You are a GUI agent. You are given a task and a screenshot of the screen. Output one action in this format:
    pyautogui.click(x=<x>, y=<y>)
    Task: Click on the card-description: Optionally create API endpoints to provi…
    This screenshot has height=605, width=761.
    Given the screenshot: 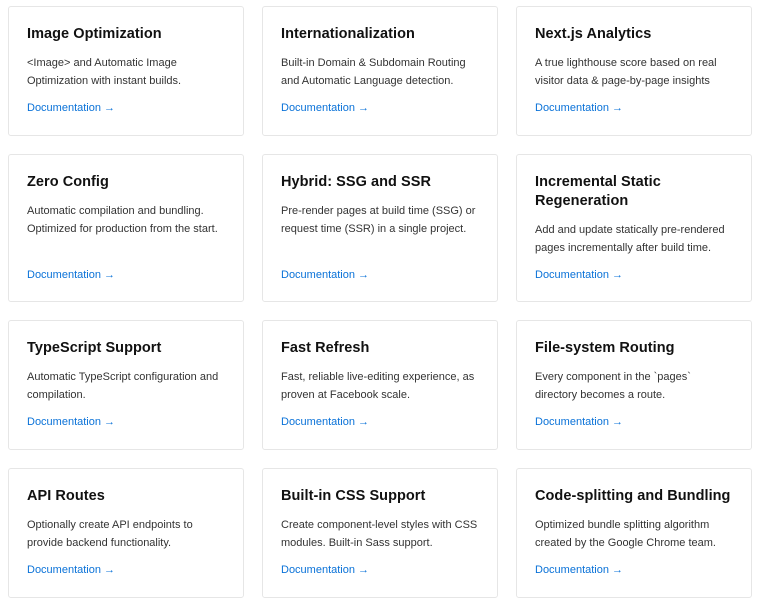 What is the action you would take?
    pyautogui.click(x=110, y=534)
    